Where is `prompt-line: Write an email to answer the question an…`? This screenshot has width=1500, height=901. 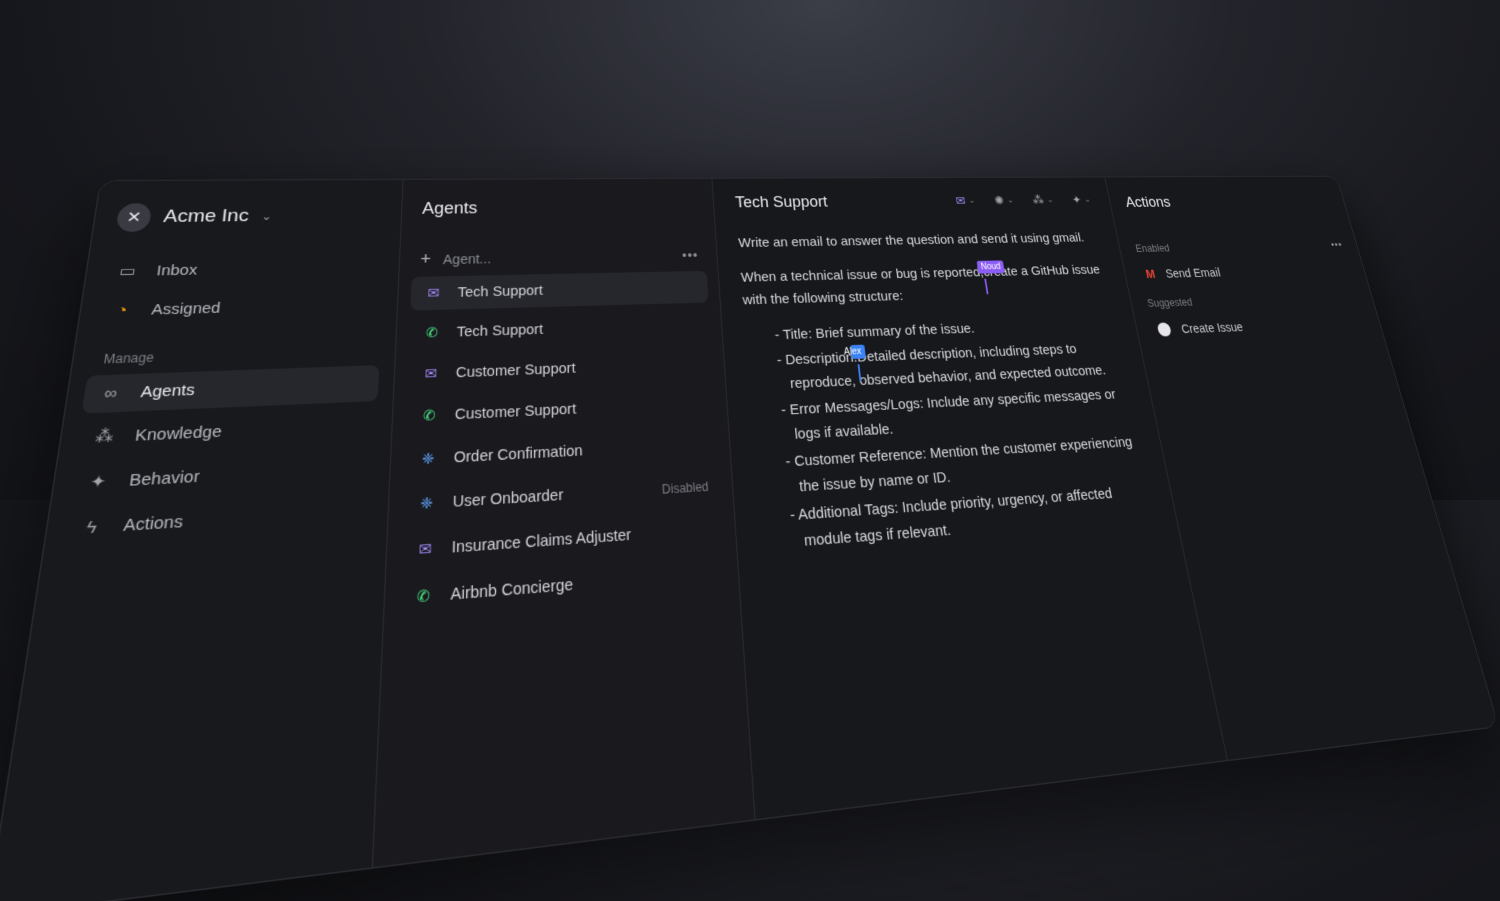
prompt-line: Write an email to answer the question an… is located at coordinates (911, 240).